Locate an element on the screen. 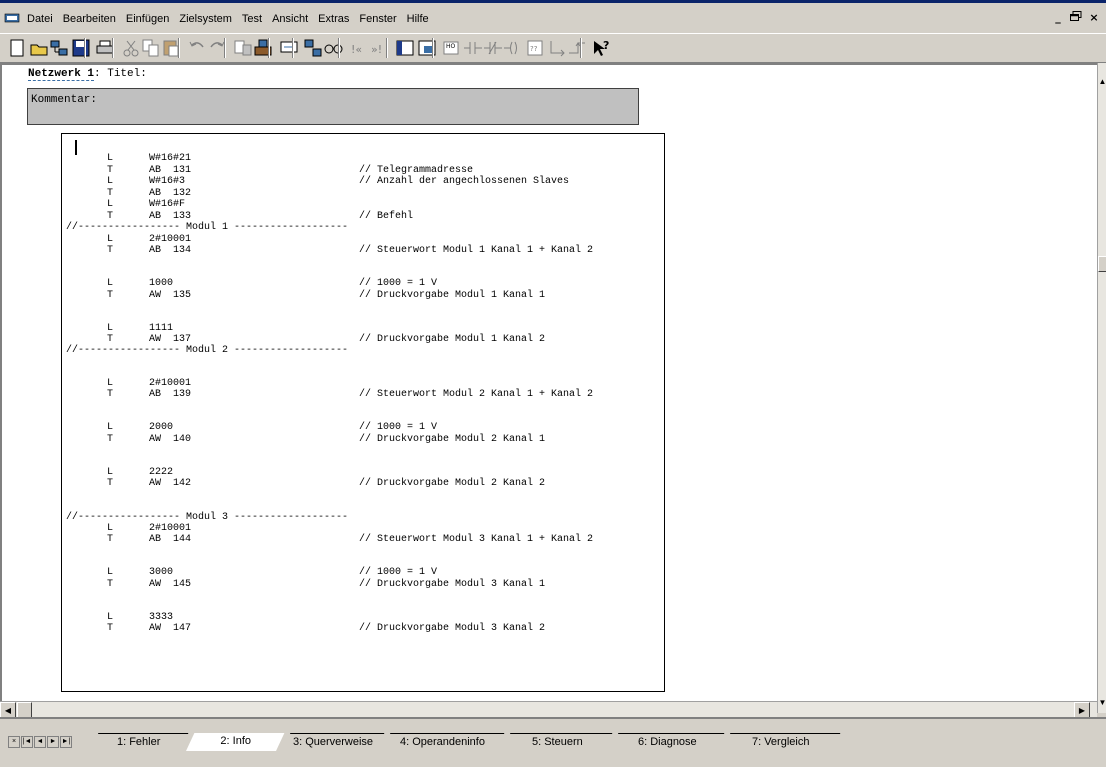 The image size is (1106, 767). code-line: L 3000 // 1000 = 1 V is located at coordinates (364, 572).